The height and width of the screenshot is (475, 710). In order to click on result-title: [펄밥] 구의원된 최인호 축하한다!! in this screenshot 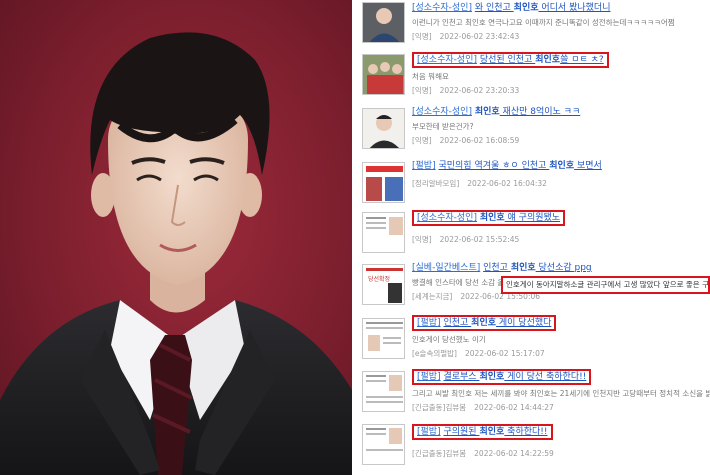, I will do `click(561, 432)`.